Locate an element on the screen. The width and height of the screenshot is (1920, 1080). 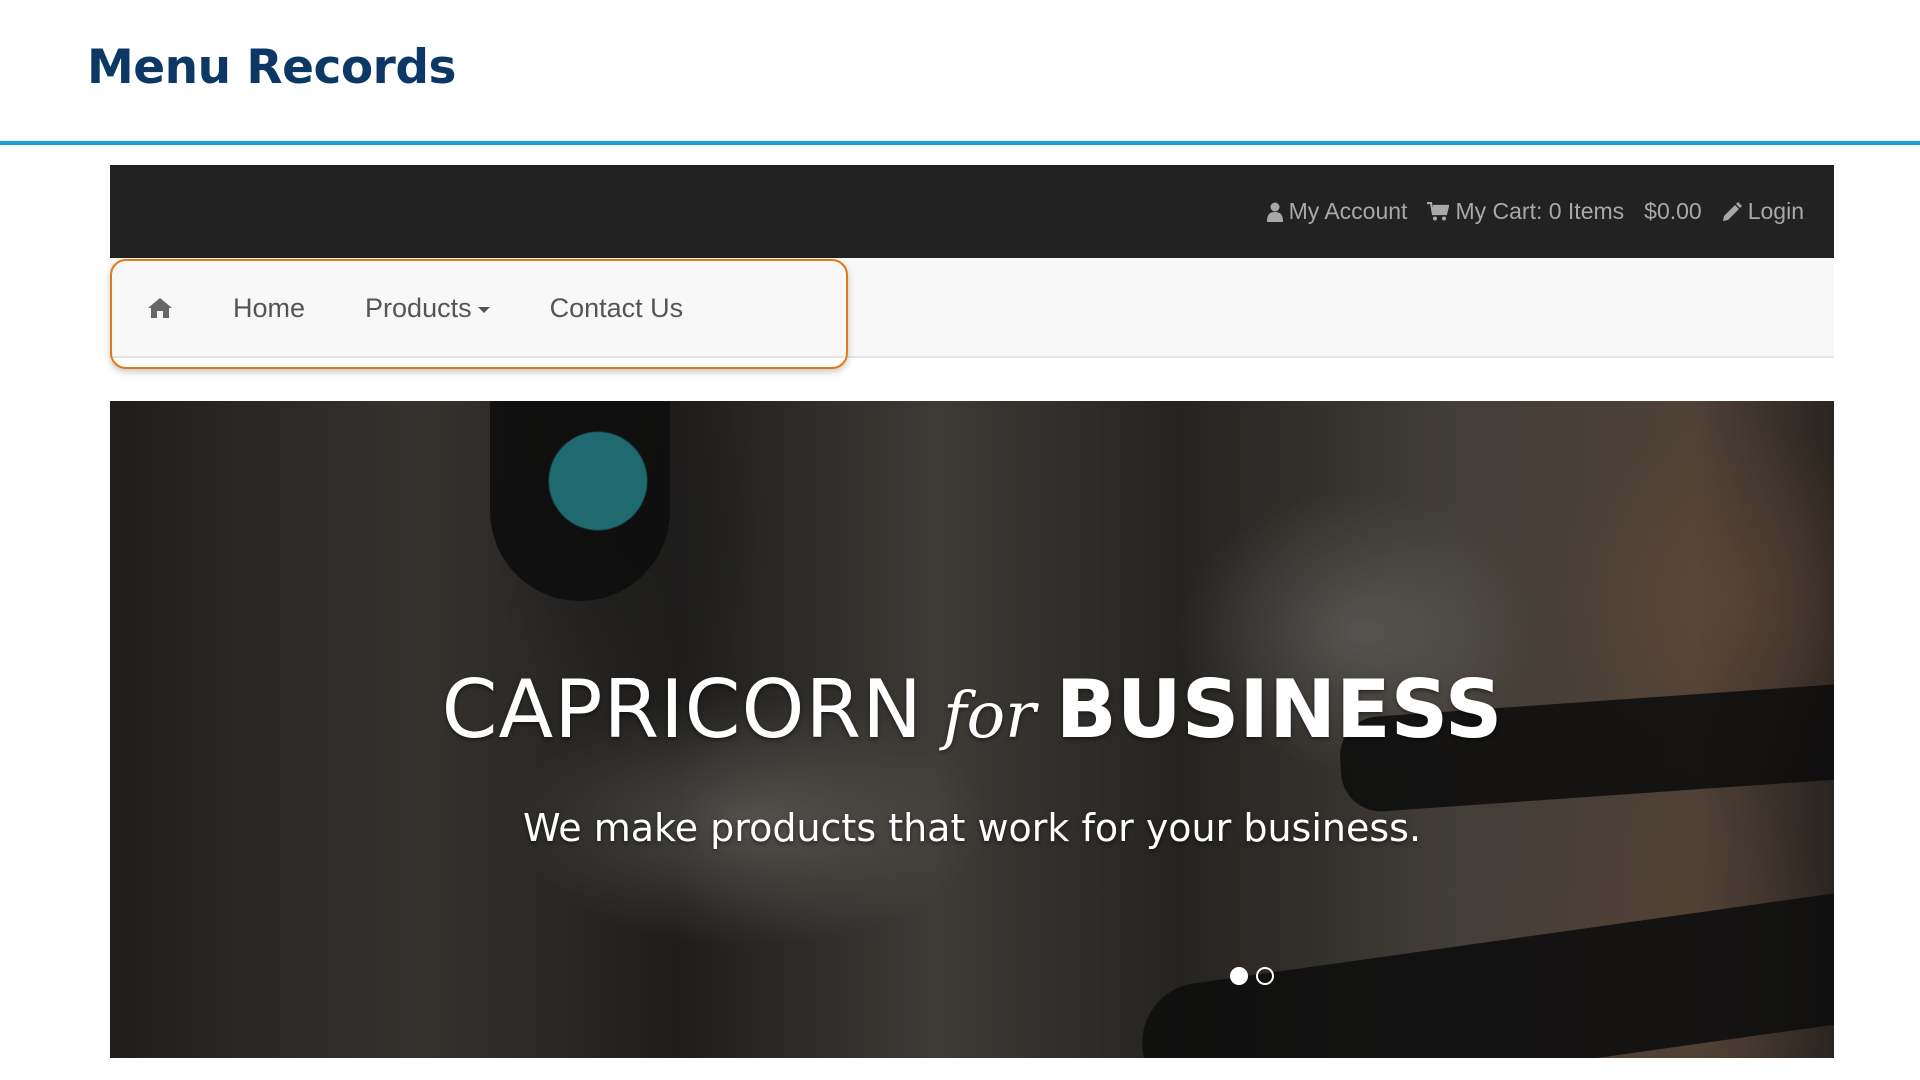
hero-heading-business: BUSINESS is located at coordinates (1279, 709).